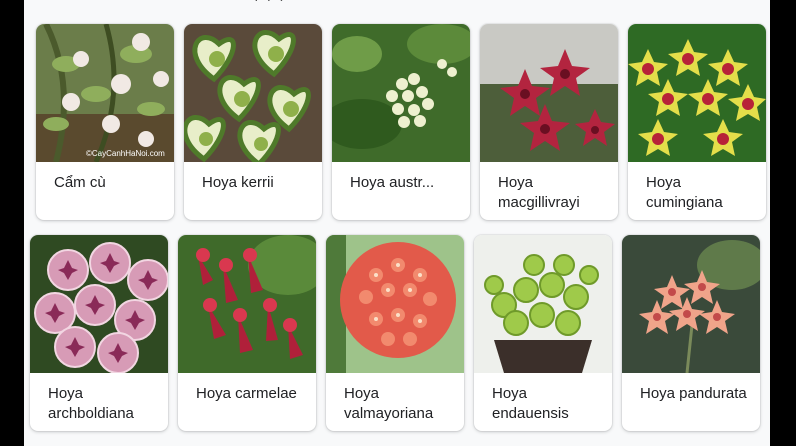  What do you see at coordinates (693, 393) in the screenshot?
I see `card-label: Hoya pandurata` at bounding box center [693, 393].